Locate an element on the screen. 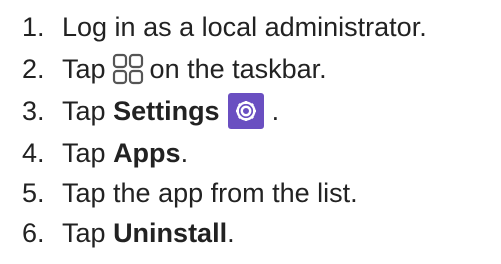 The height and width of the screenshot is (264, 501). step-text-bold: Settings is located at coordinates (166, 110).